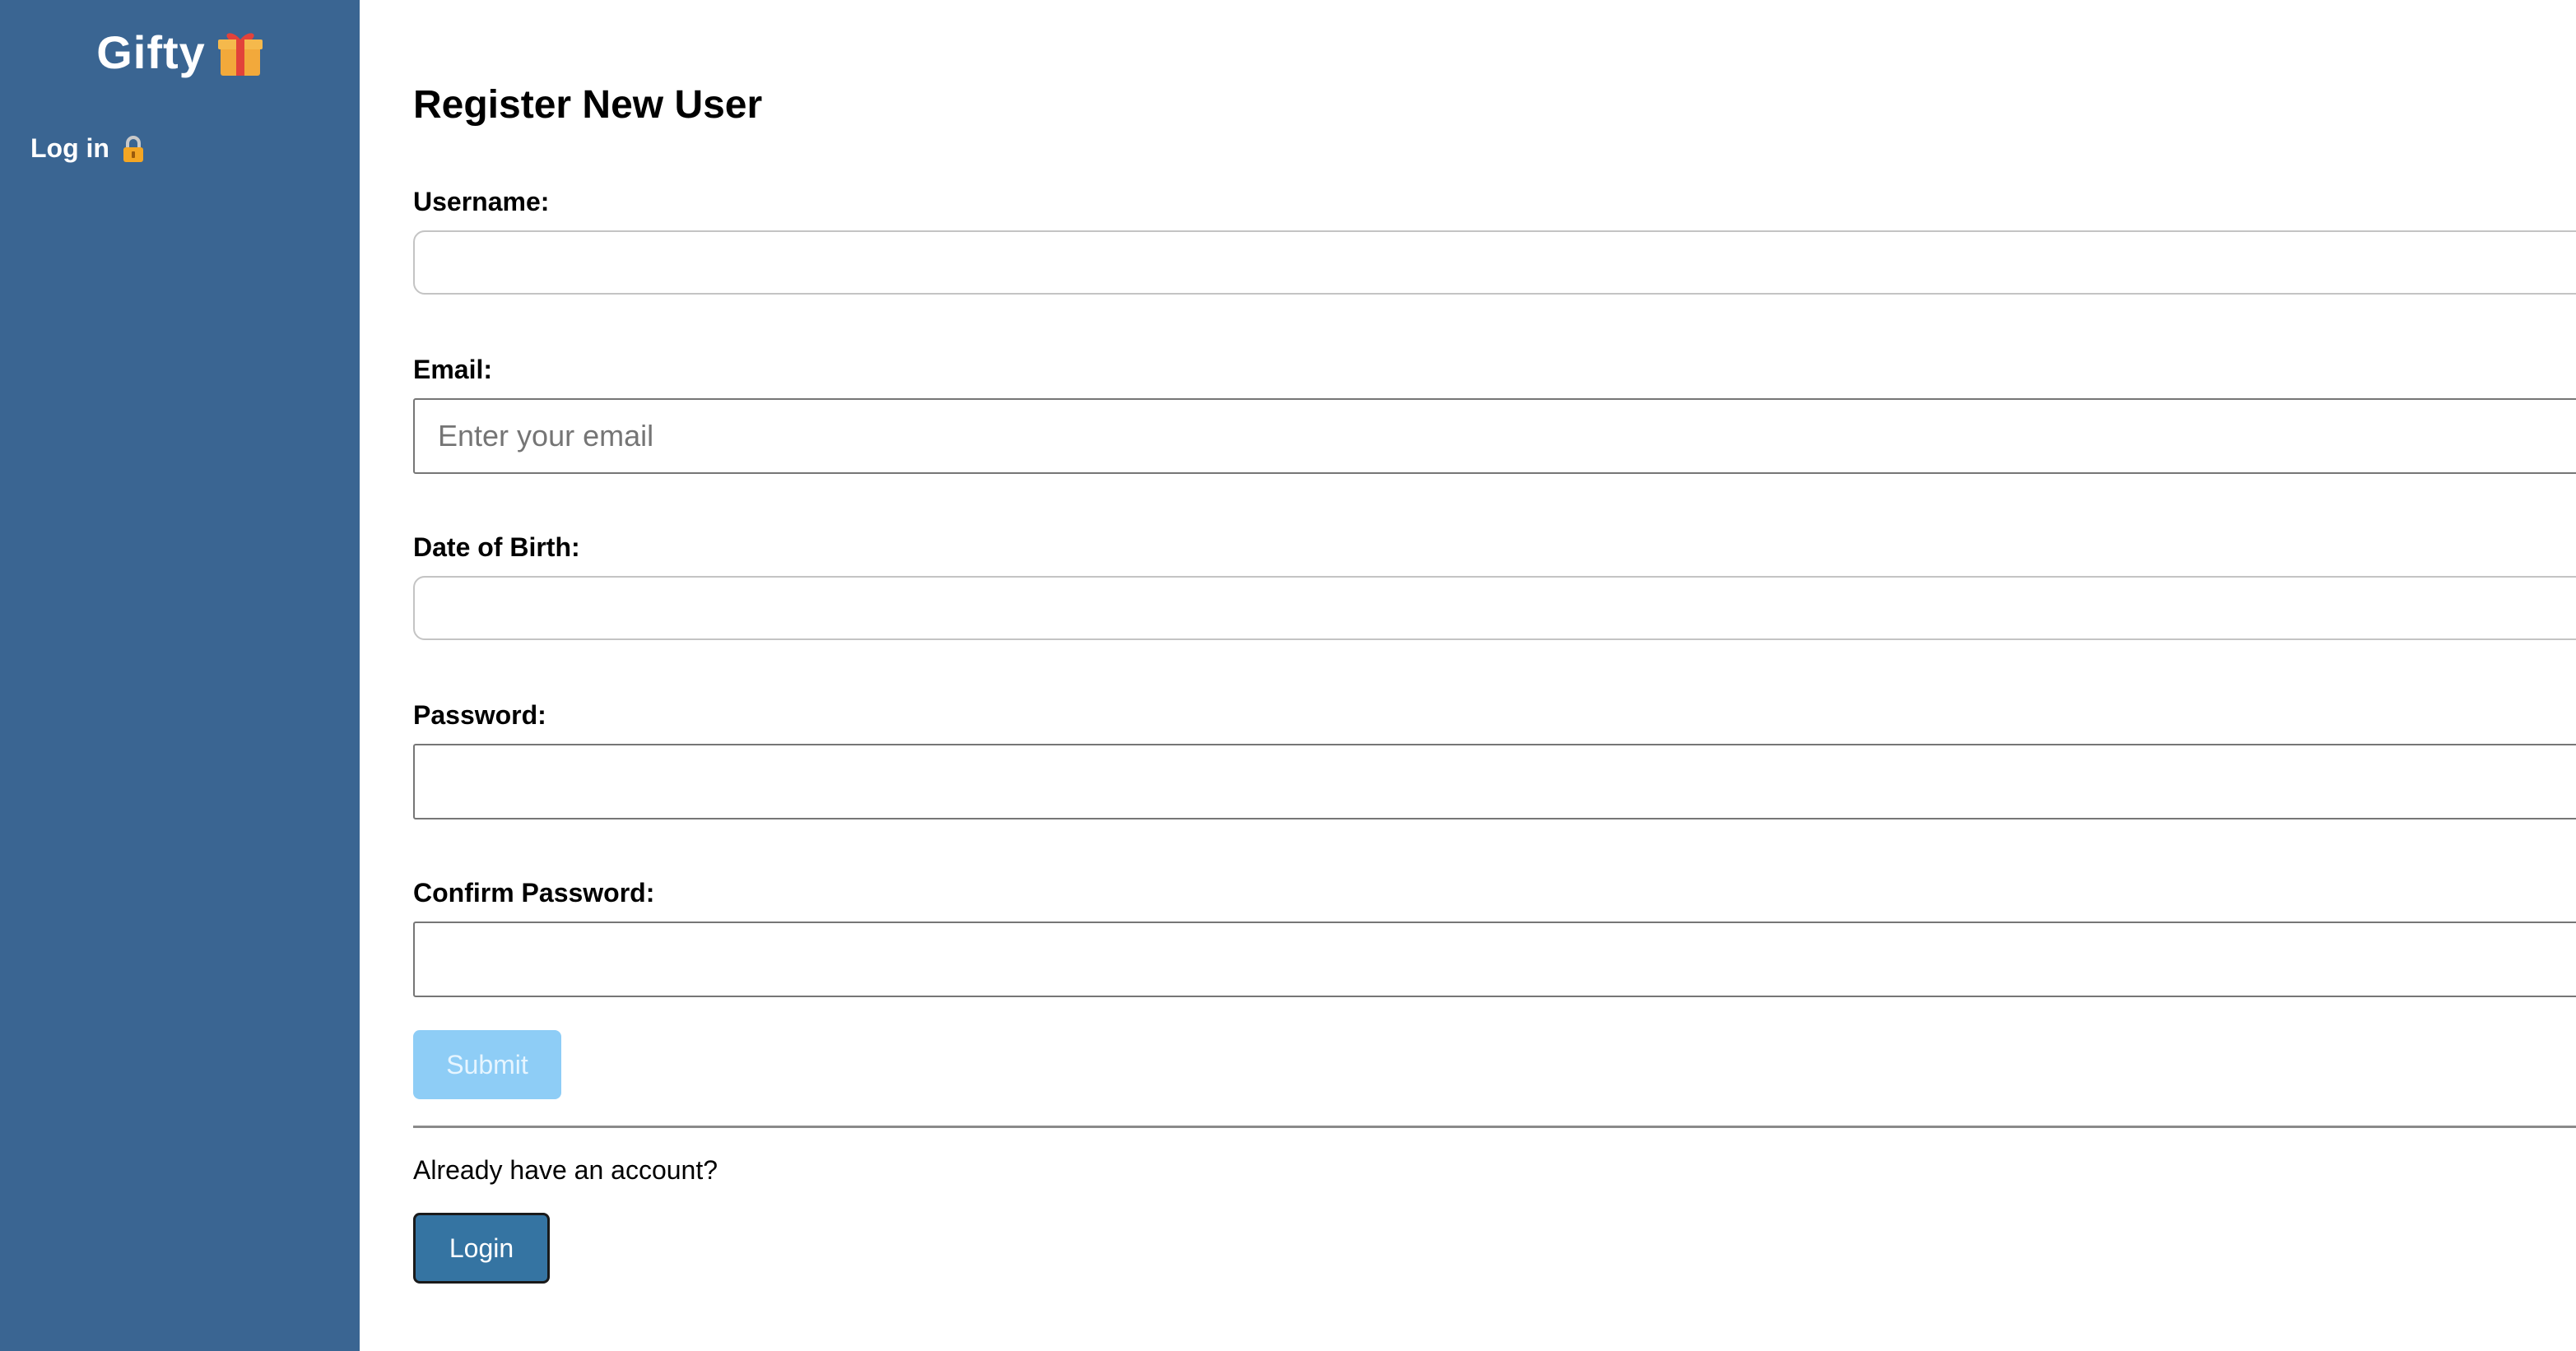  What do you see at coordinates (1494, 1127) in the screenshot?
I see `divider` at bounding box center [1494, 1127].